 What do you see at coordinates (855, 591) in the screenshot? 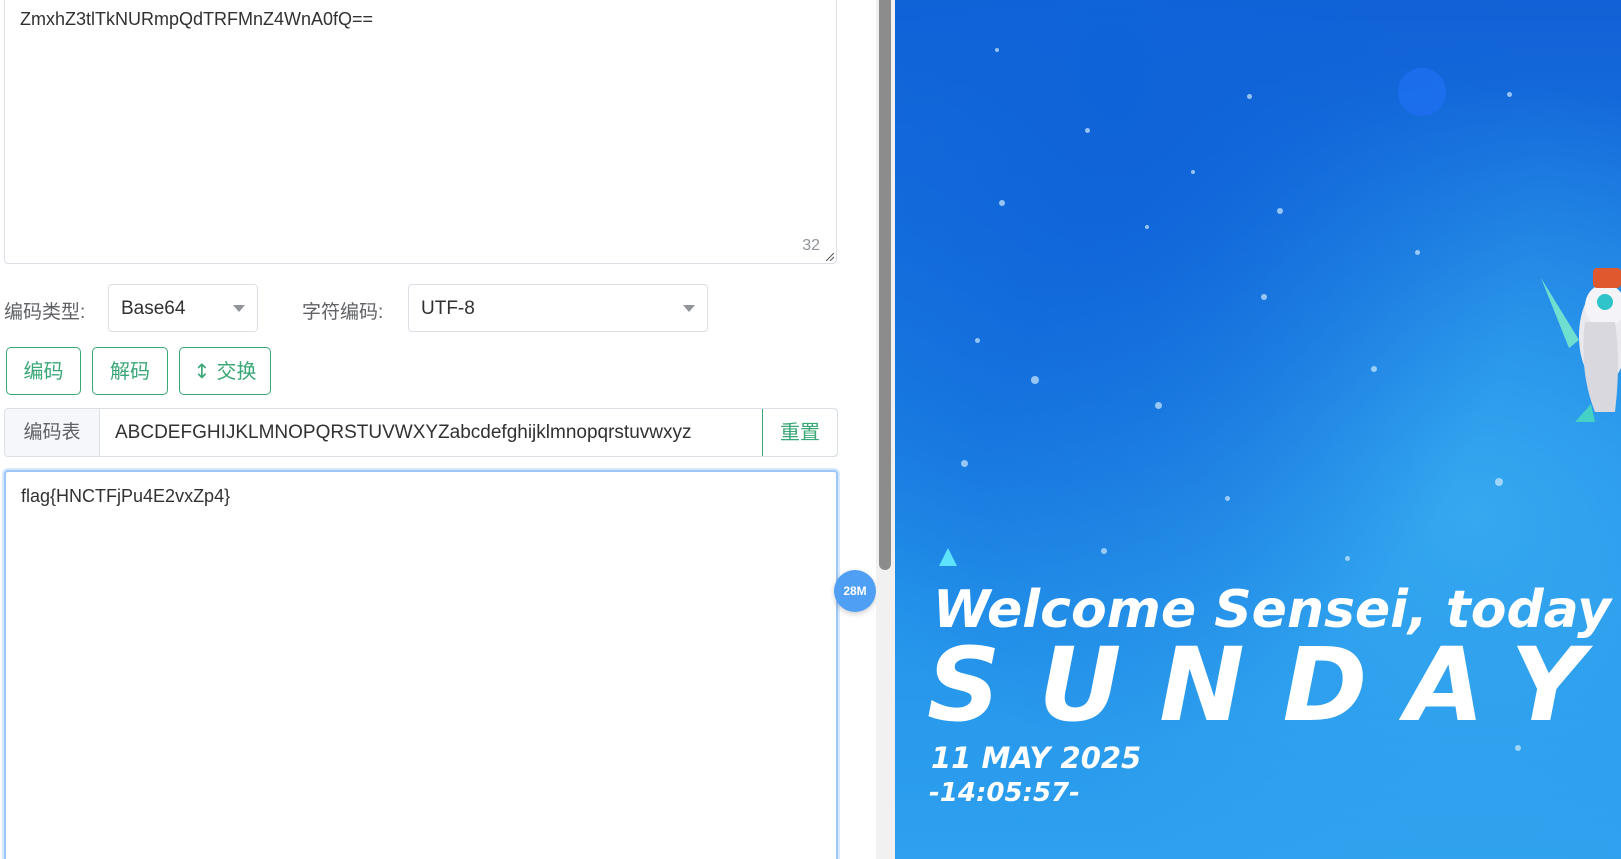
I see `memory-badge: 28M` at bounding box center [855, 591].